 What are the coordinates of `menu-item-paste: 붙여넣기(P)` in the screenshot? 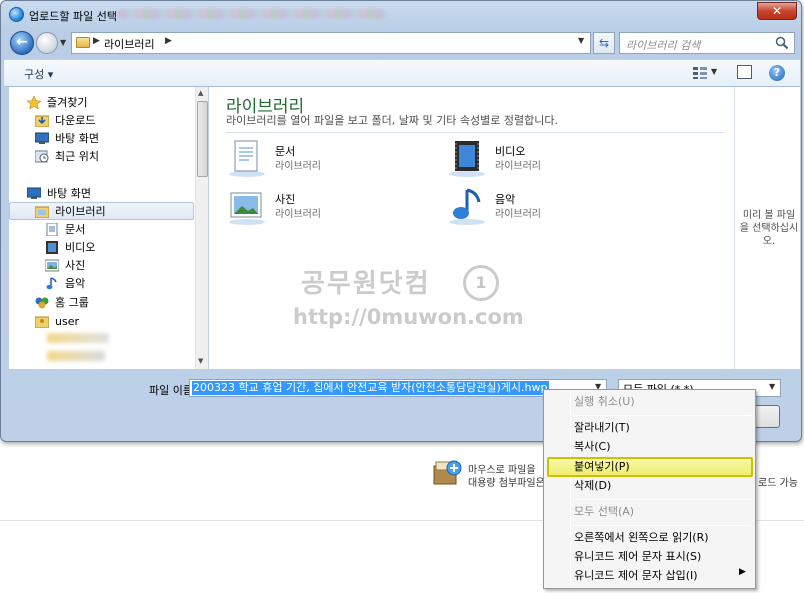 It's located at (649, 467).